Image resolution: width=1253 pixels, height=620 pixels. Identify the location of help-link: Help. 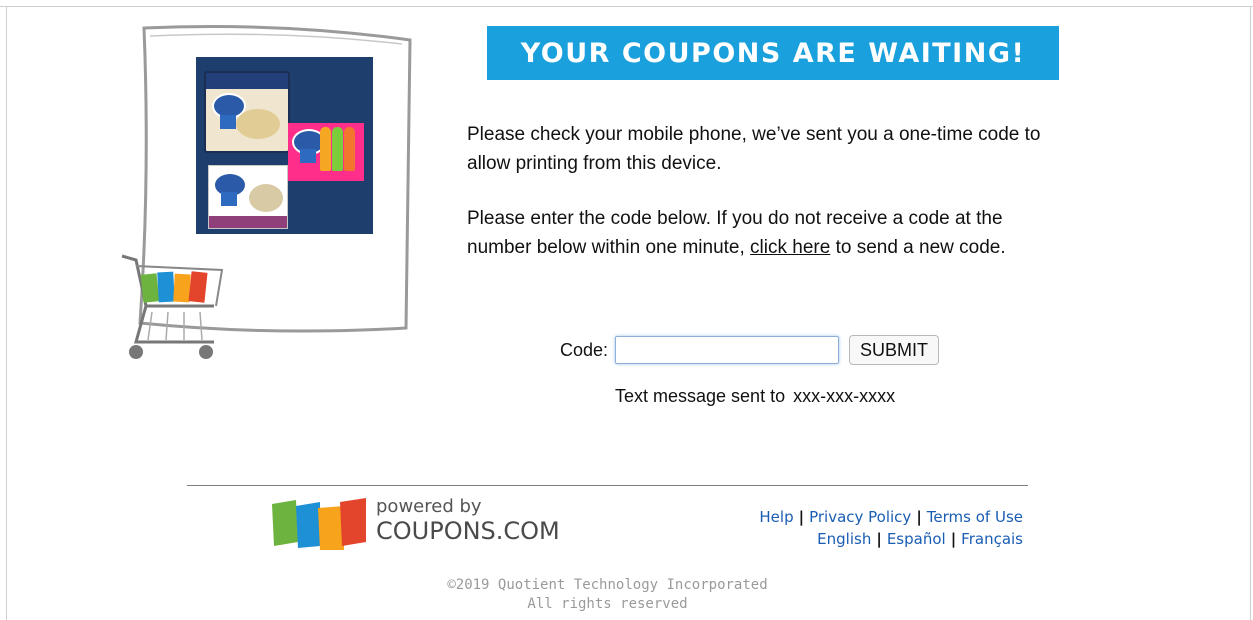
(776, 517).